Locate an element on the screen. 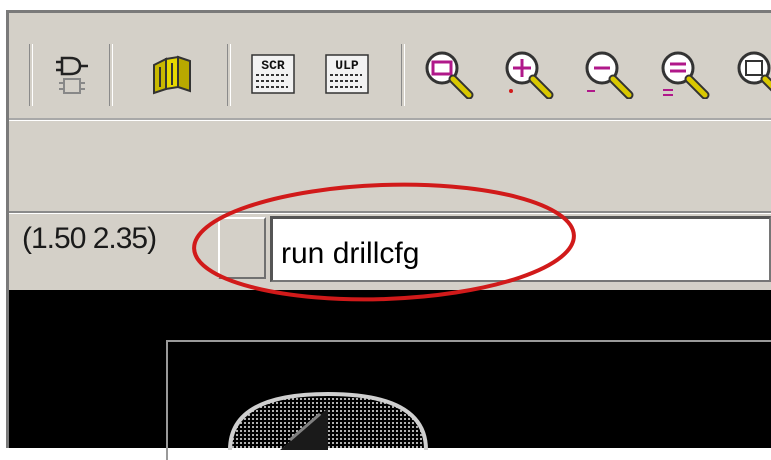 The image size is (771, 460). zoom-out-icon is located at coordinates (609, 74).